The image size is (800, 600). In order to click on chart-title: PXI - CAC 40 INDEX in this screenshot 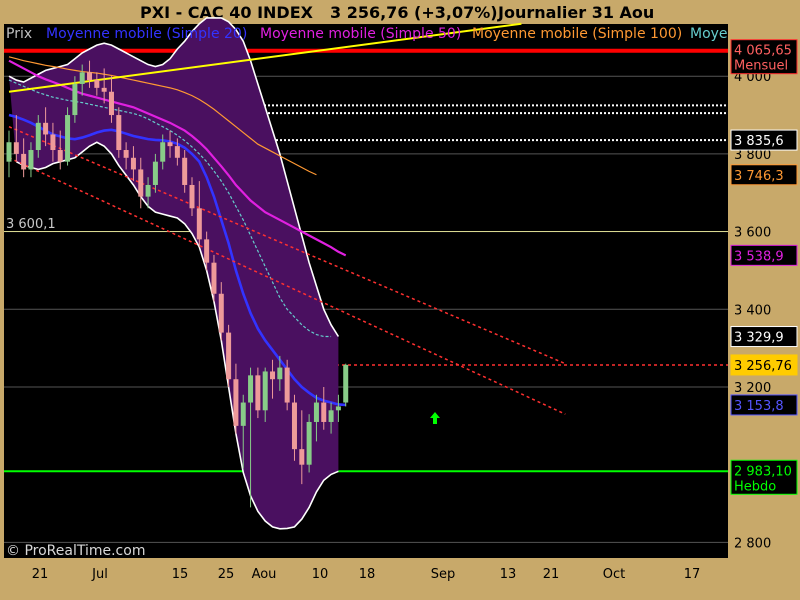, I will do `click(227, 12)`.